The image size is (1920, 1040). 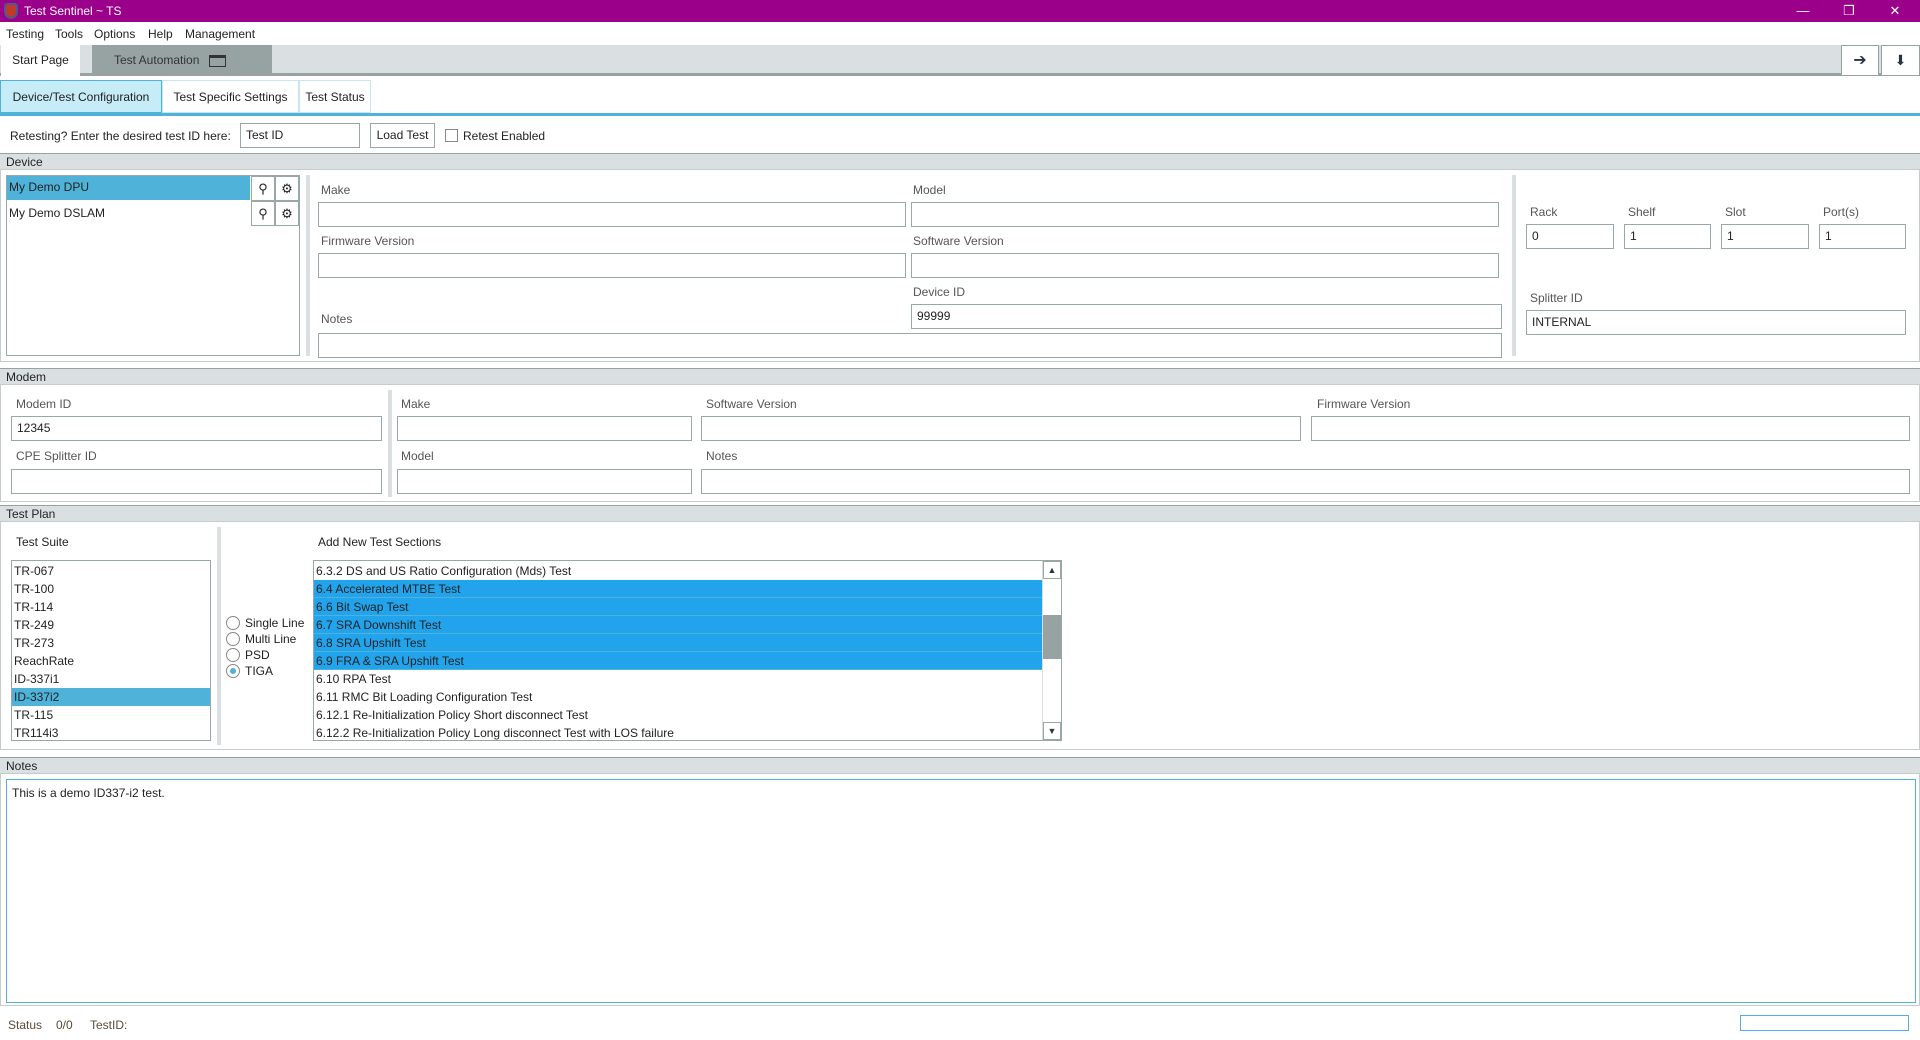 What do you see at coordinates (217, 60) in the screenshot?
I see `window-icon` at bounding box center [217, 60].